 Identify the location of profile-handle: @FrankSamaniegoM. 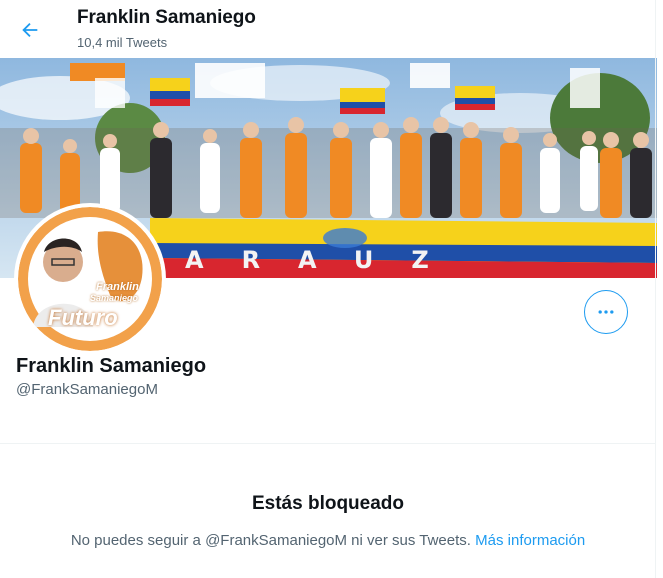
(87, 389).